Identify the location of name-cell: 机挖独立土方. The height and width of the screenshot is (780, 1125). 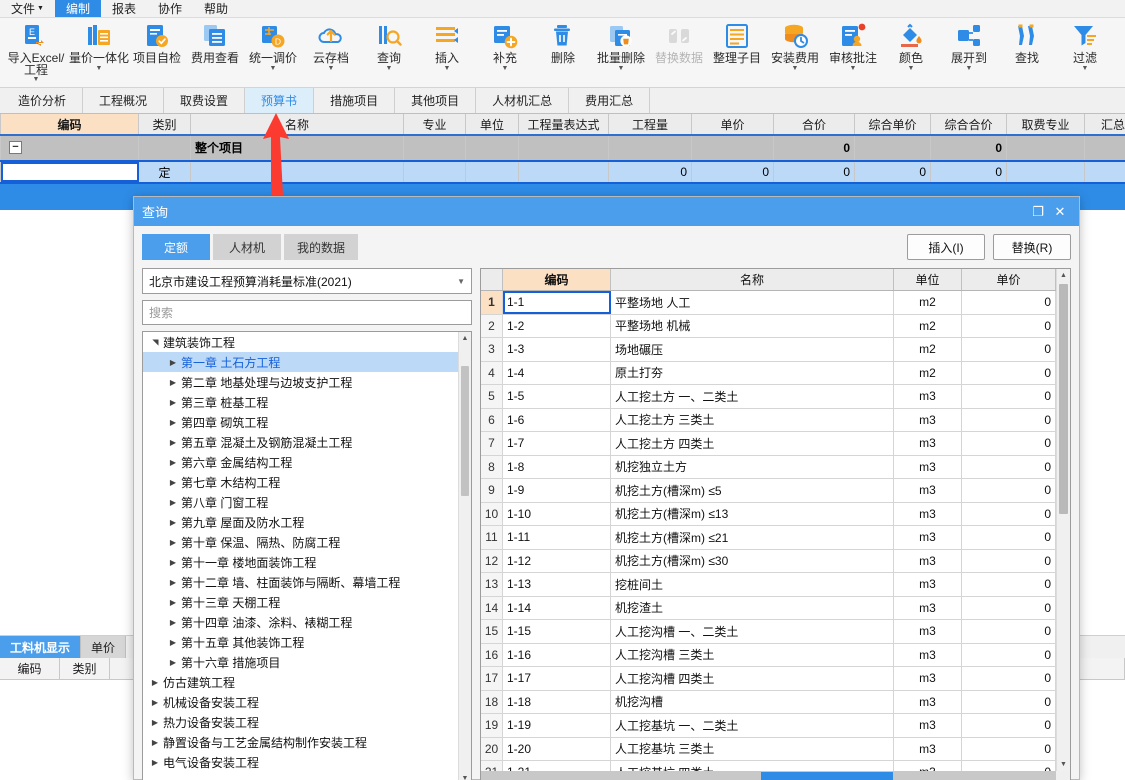
(752, 466).